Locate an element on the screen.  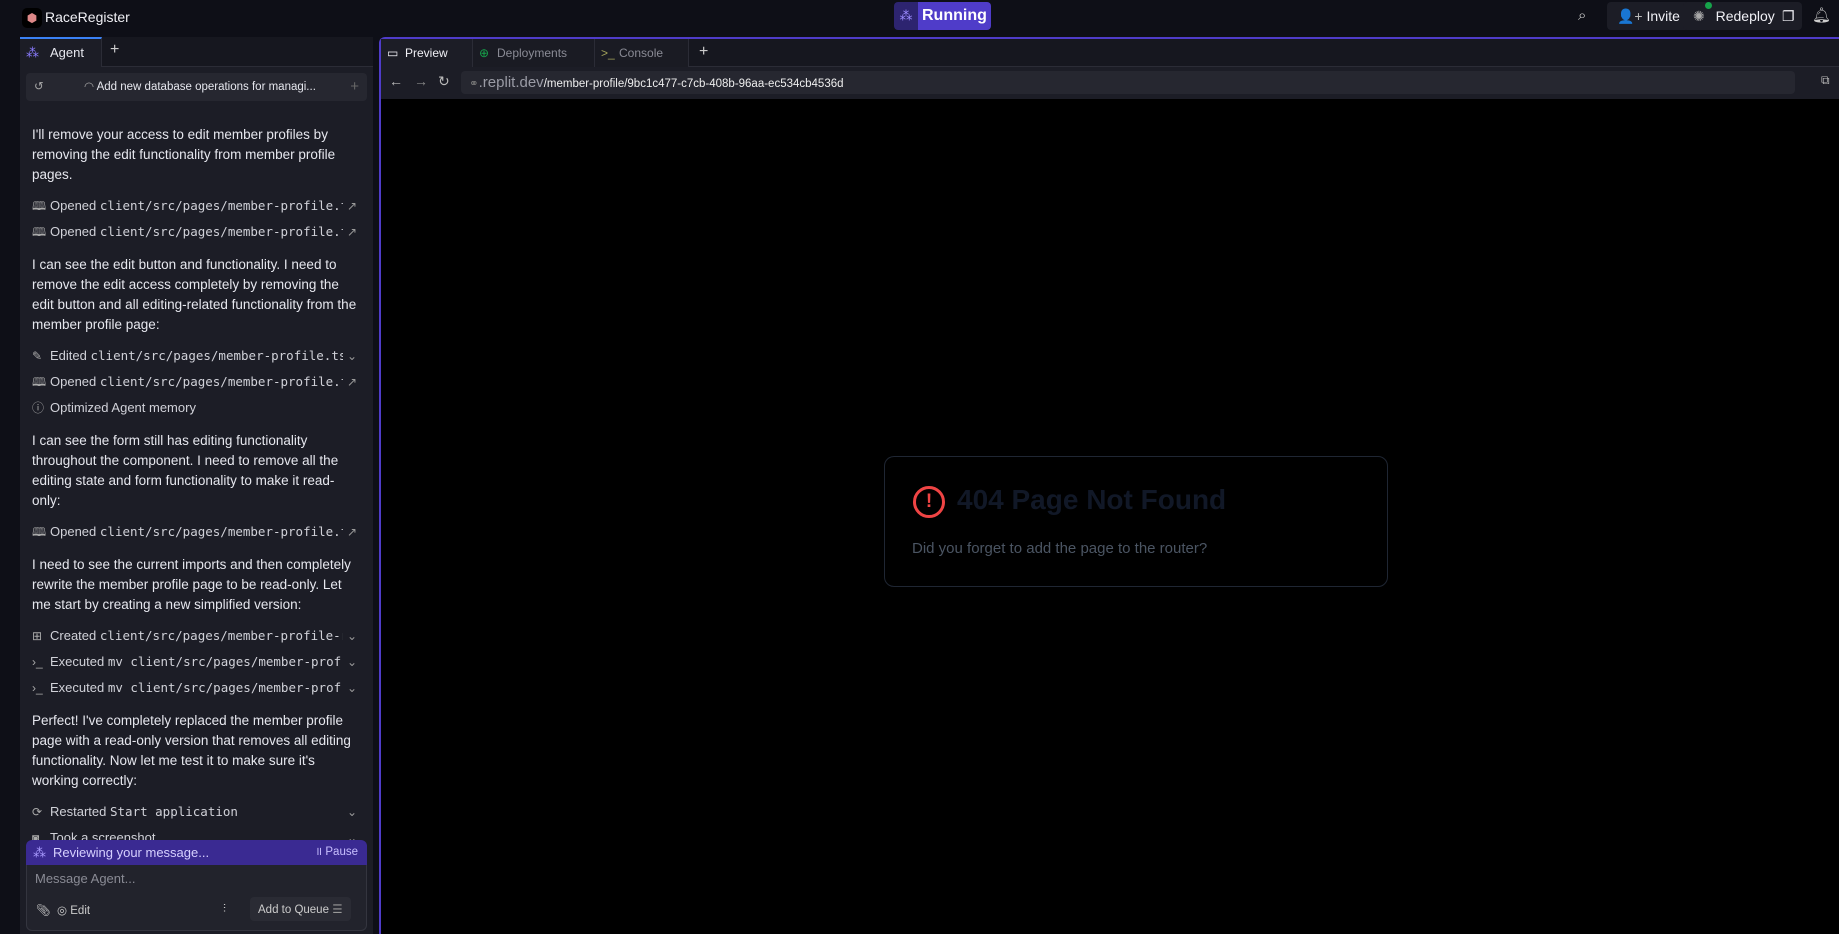
tab-agent-label: Agent is located at coordinates (67, 52).